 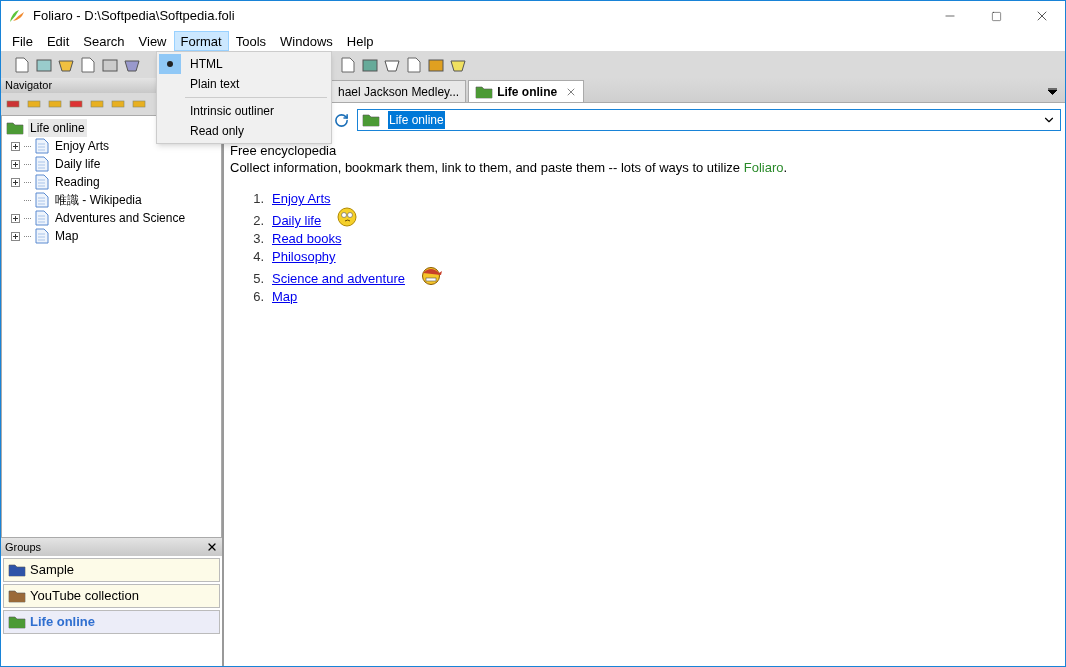 I want to click on menu-item: Help, so click(x=360, y=41).